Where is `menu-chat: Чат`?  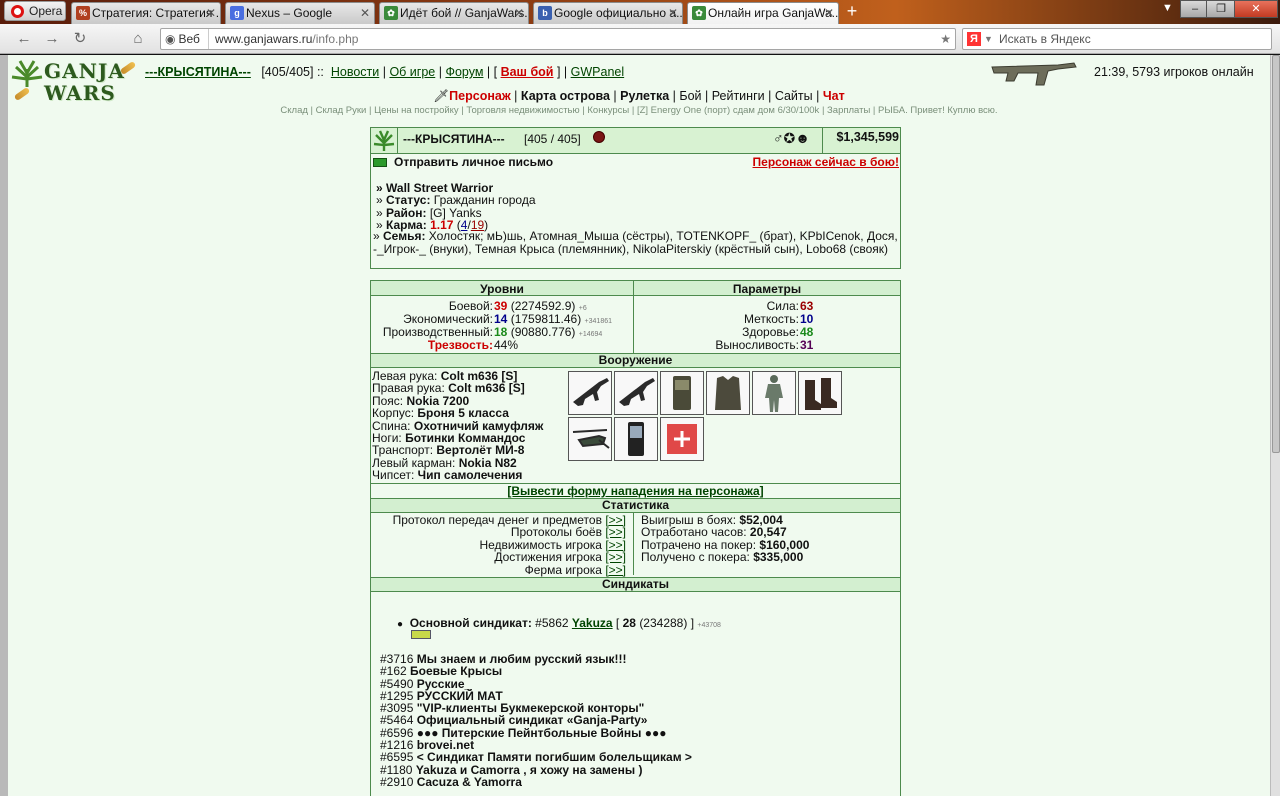
menu-chat: Чат is located at coordinates (834, 96).